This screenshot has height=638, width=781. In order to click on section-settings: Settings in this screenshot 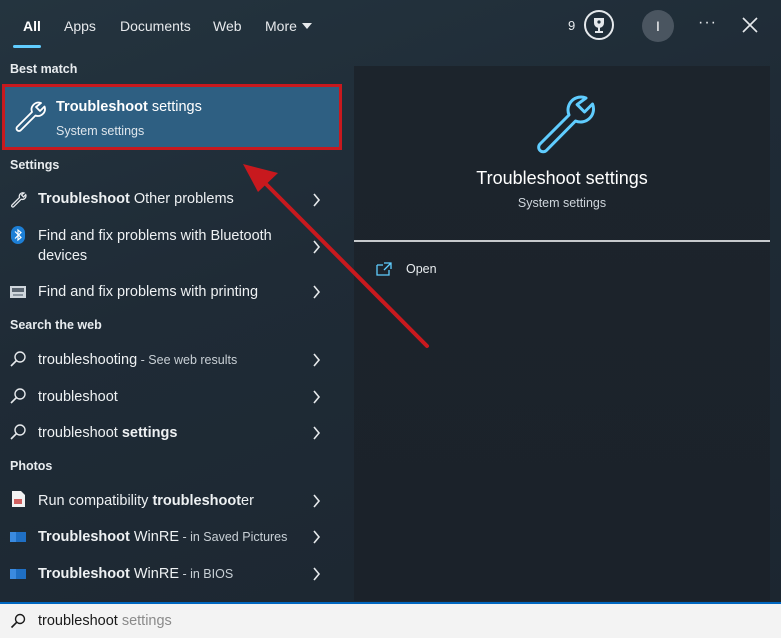, I will do `click(35, 165)`.